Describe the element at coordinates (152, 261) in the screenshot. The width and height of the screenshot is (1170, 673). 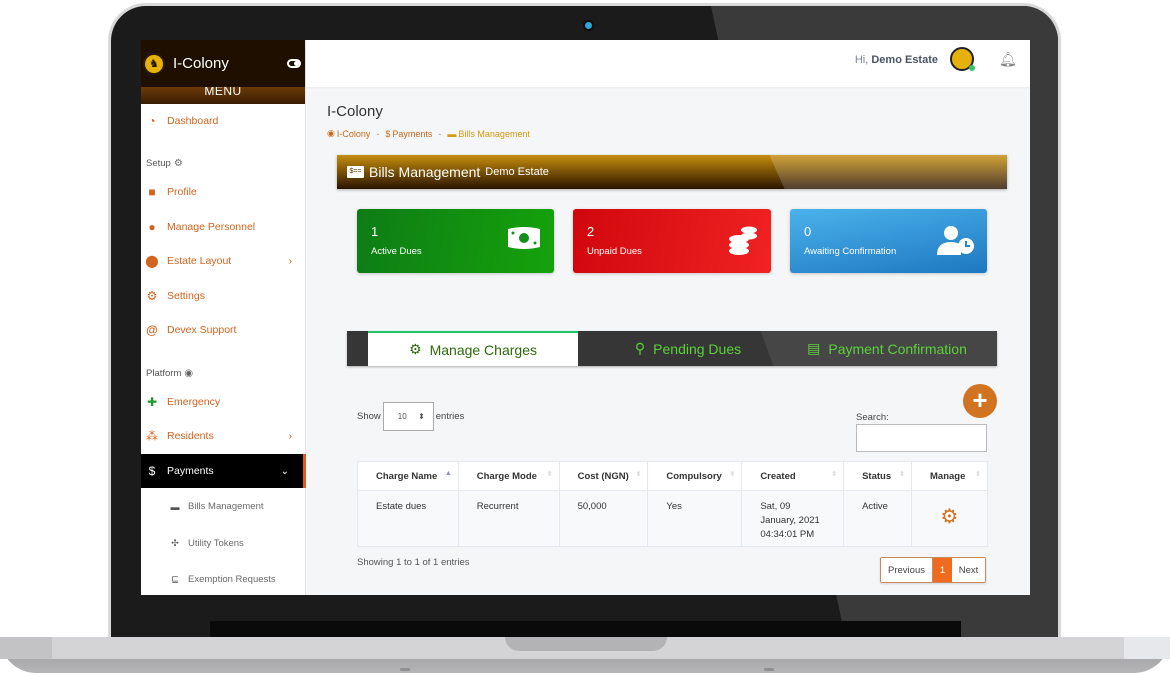
I see `map-marker-icon: ⬤` at that location.